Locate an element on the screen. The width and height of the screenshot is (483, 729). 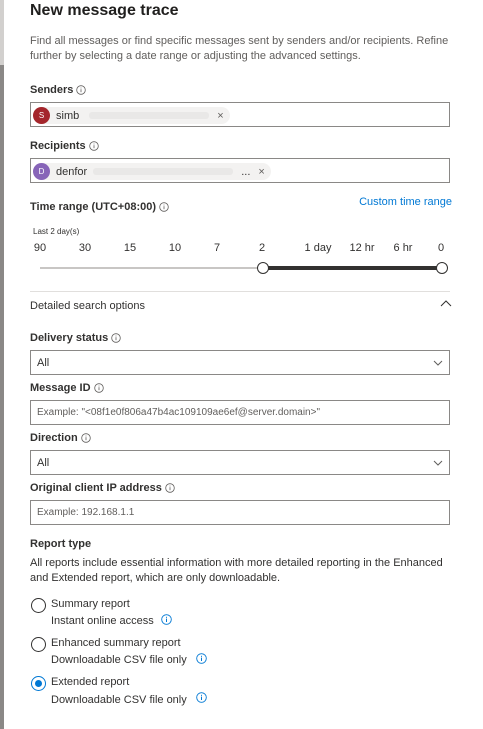
avatar: D is located at coordinates (41, 171).